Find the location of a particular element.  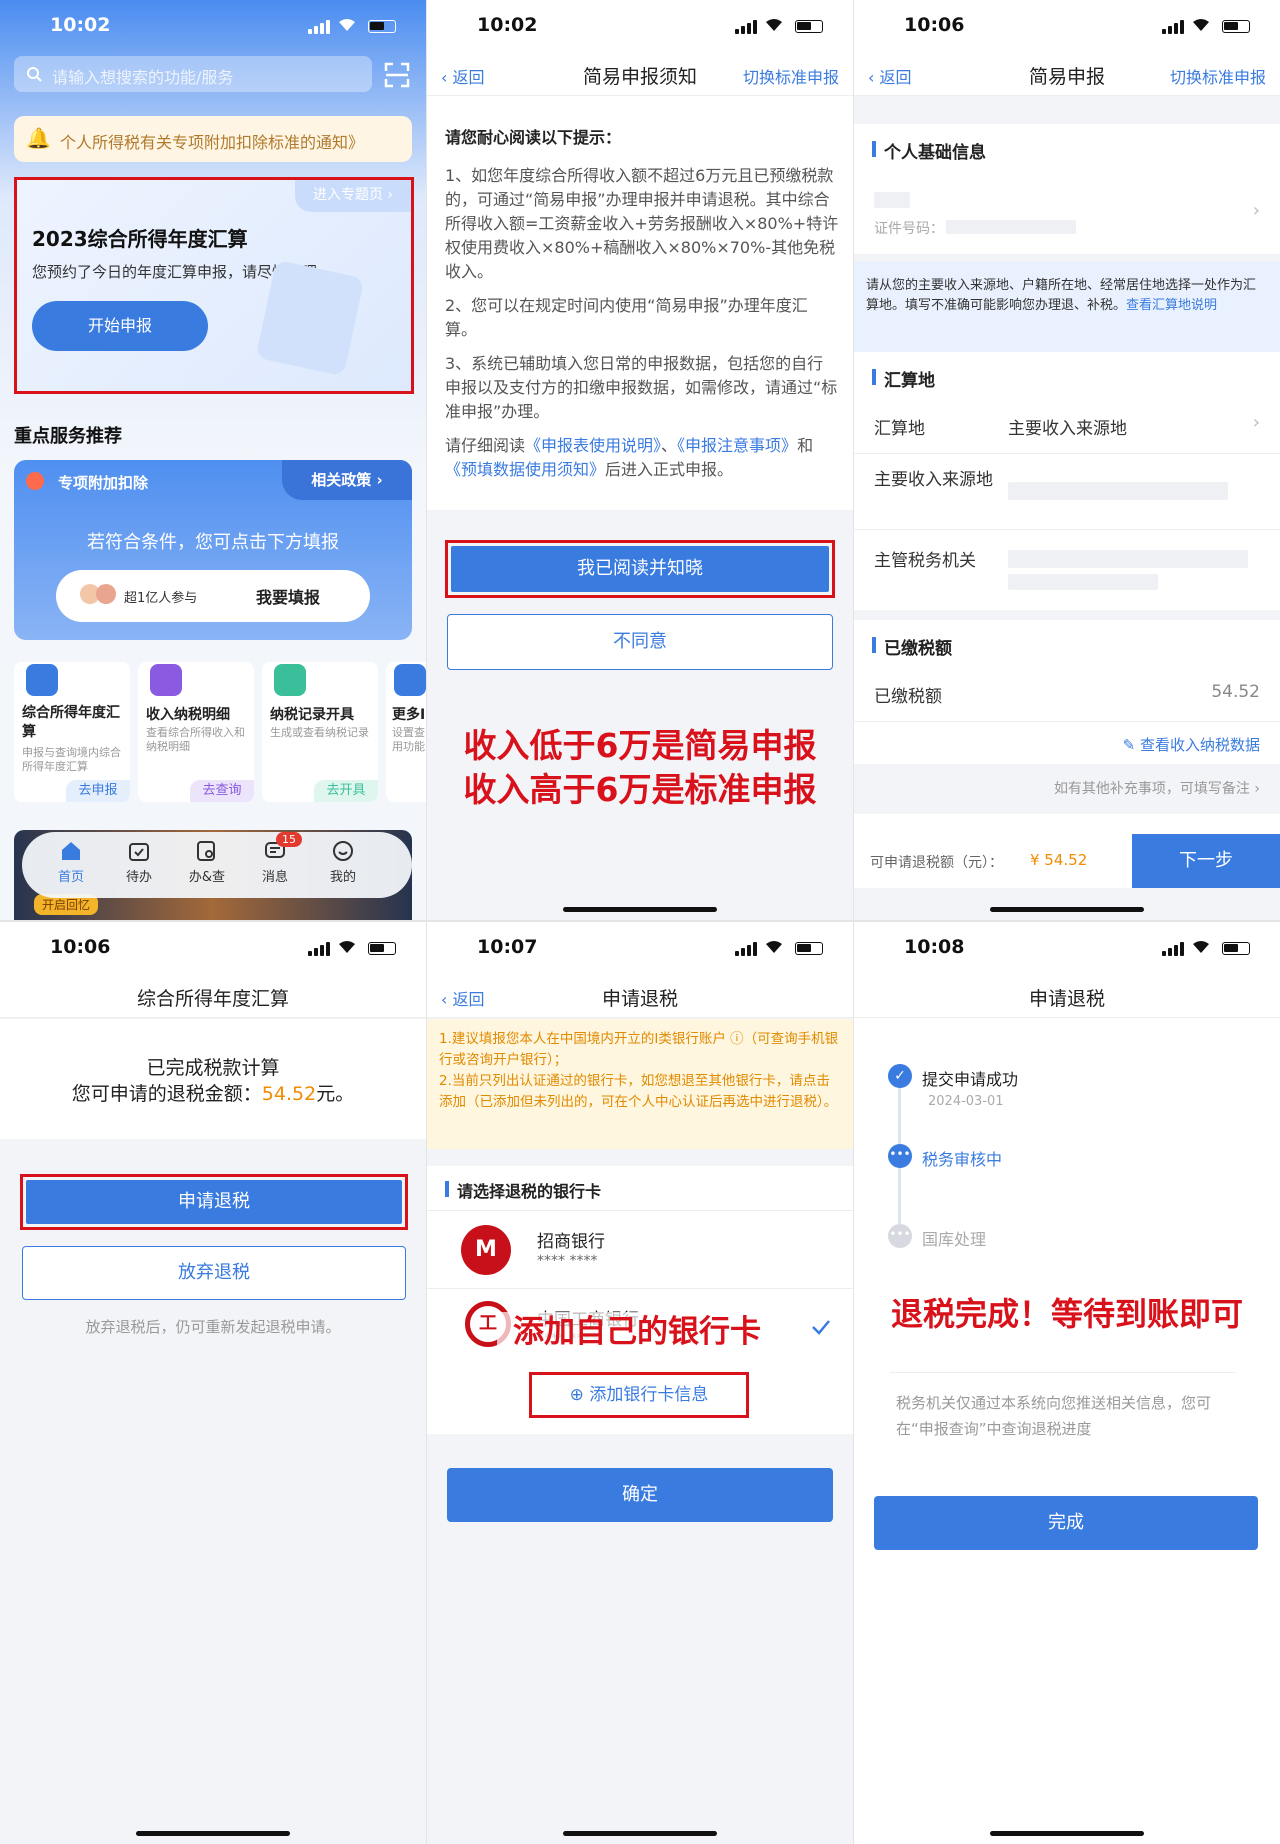

special-label: 专项附加扣除 is located at coordinates (103, 483).